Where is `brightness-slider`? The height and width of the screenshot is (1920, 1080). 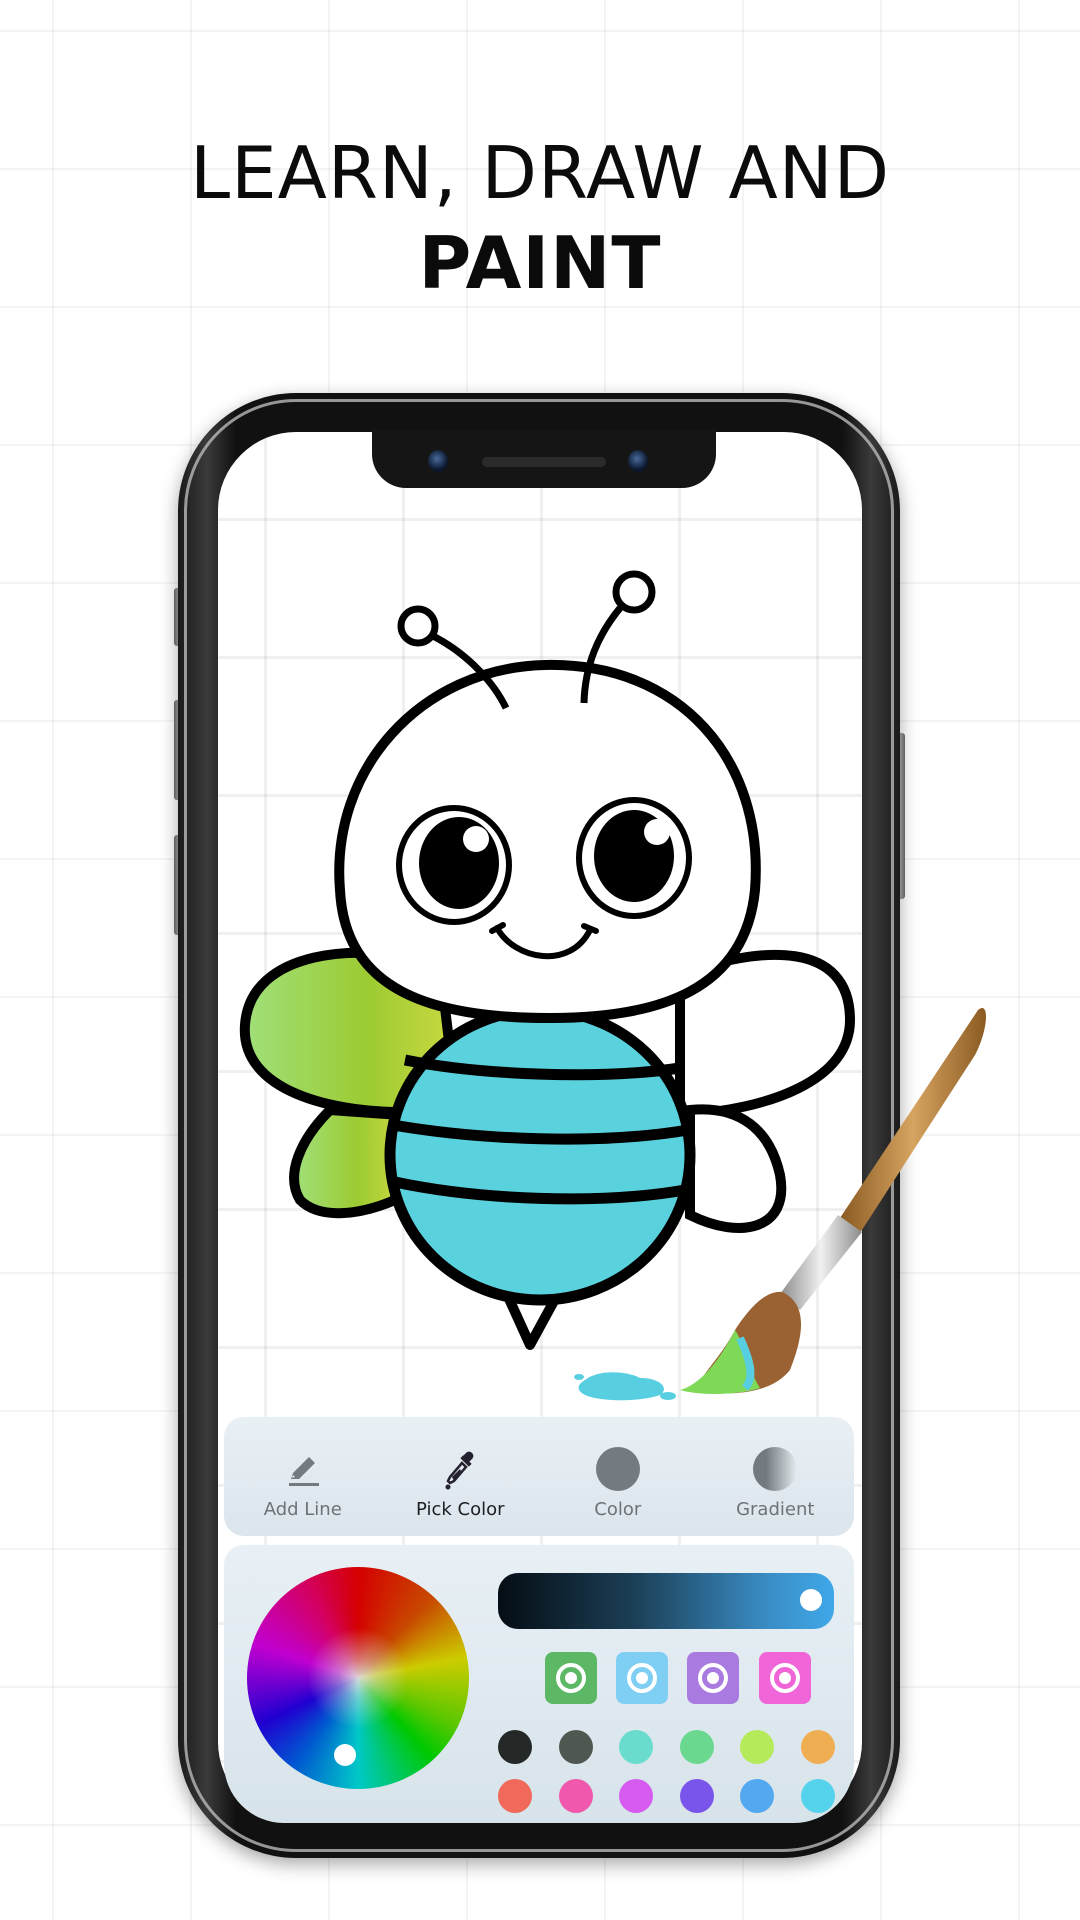 brightness-slider is located at coordinates (666, 1601).